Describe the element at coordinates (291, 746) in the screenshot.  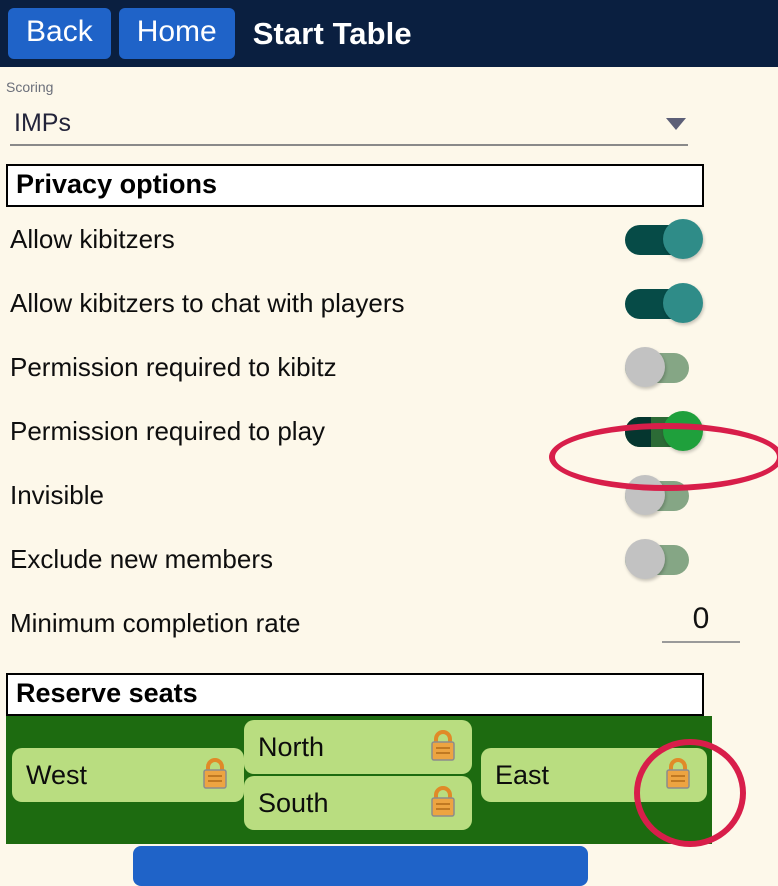
I see `seat-label: North` at that location.